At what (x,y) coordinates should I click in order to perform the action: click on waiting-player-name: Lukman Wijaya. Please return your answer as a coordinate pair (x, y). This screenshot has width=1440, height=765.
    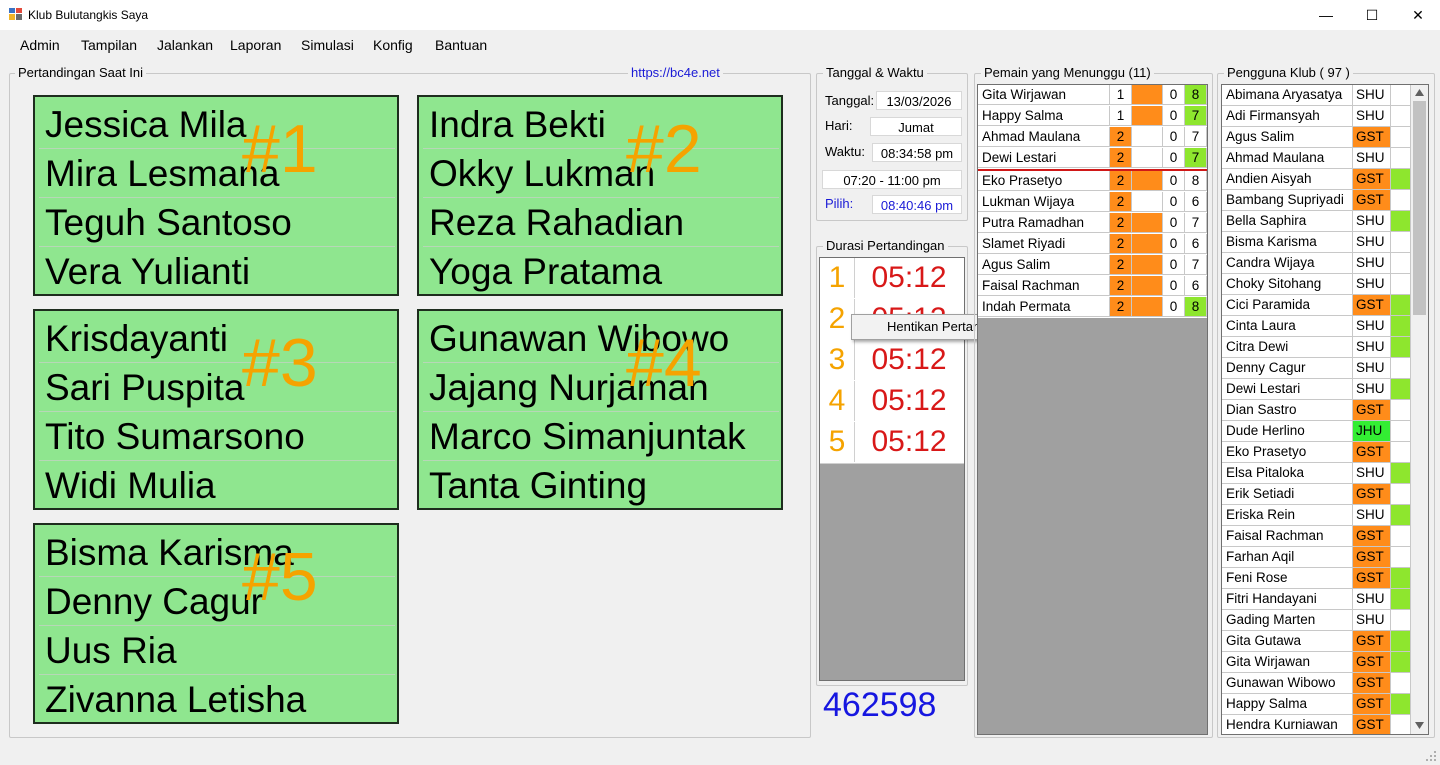
    Looking at the image, I should click on (1044, 202).